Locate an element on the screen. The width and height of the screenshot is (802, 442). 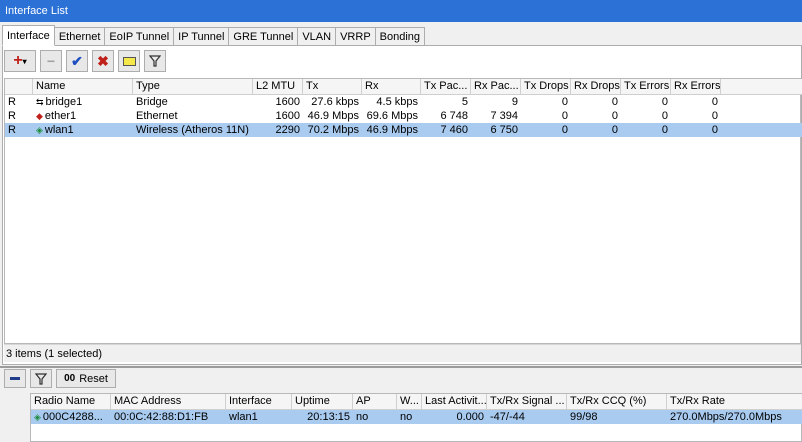
reset-button: 00 Reset is located at coordinates (86, 378).